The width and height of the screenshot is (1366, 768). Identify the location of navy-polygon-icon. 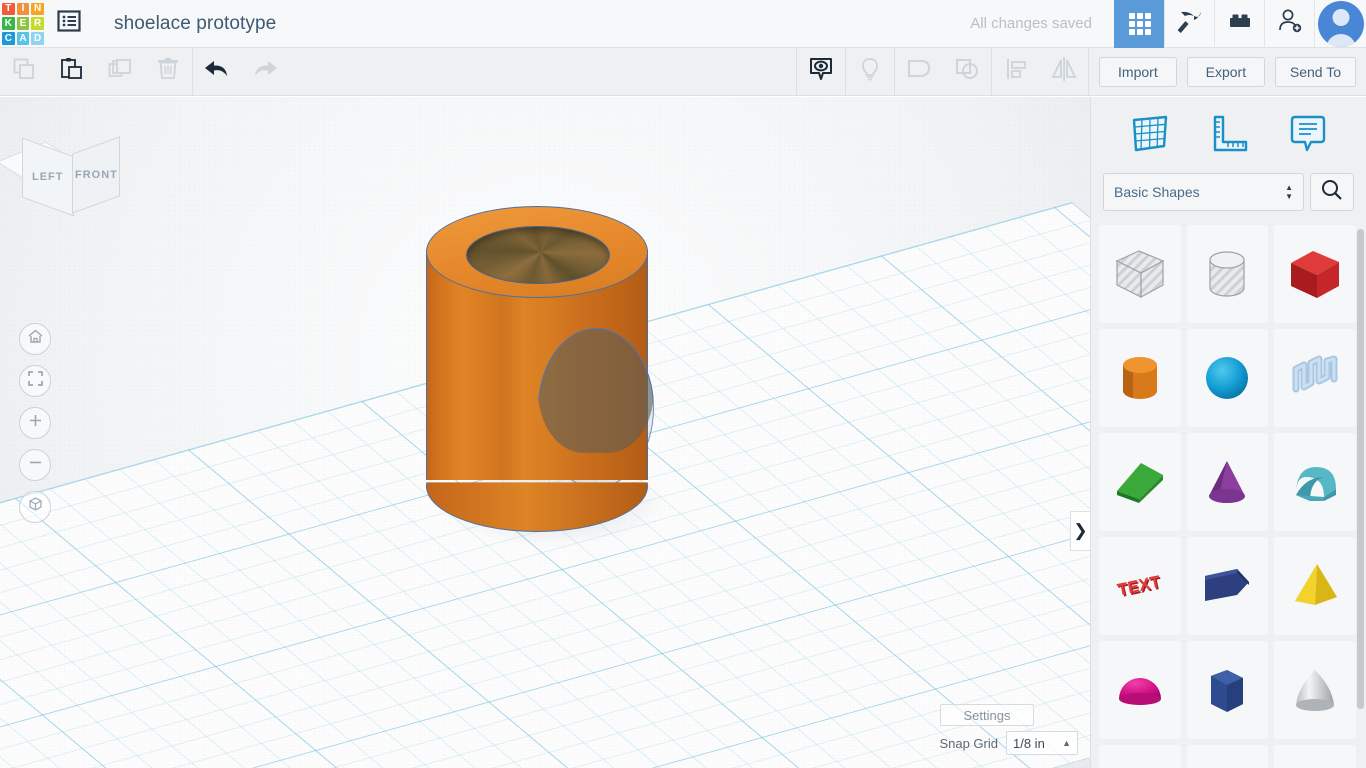
(1227, 586).